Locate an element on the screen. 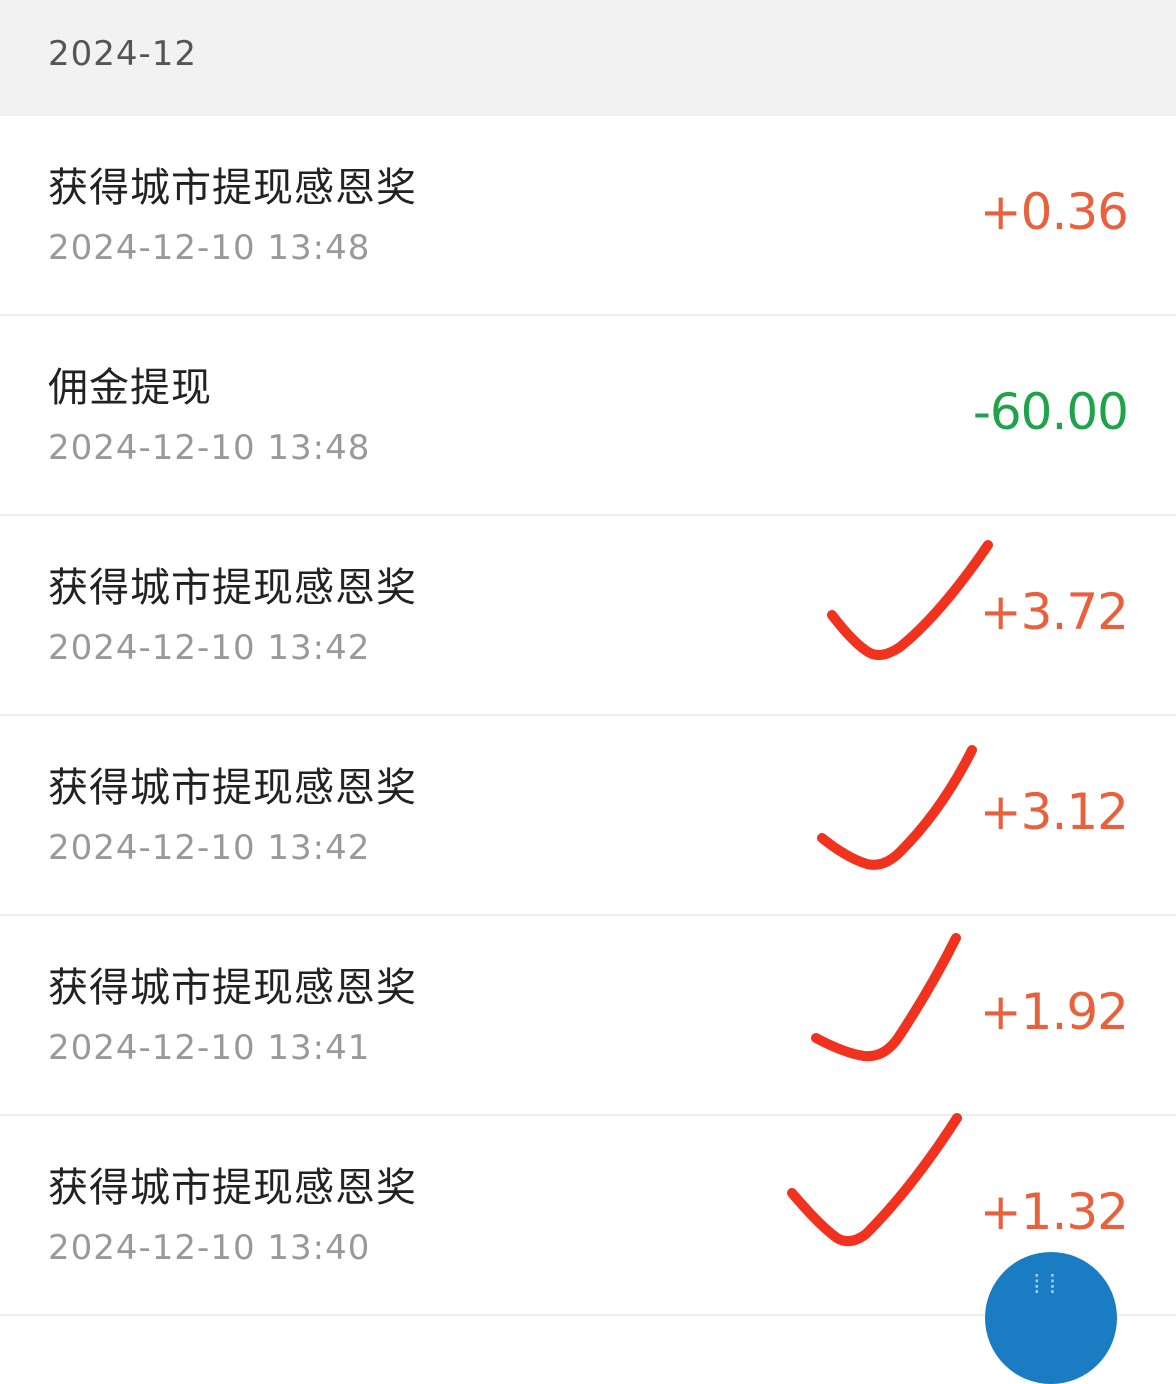  transaction-amount: -60.00 is located at coordinates (1050, 412).